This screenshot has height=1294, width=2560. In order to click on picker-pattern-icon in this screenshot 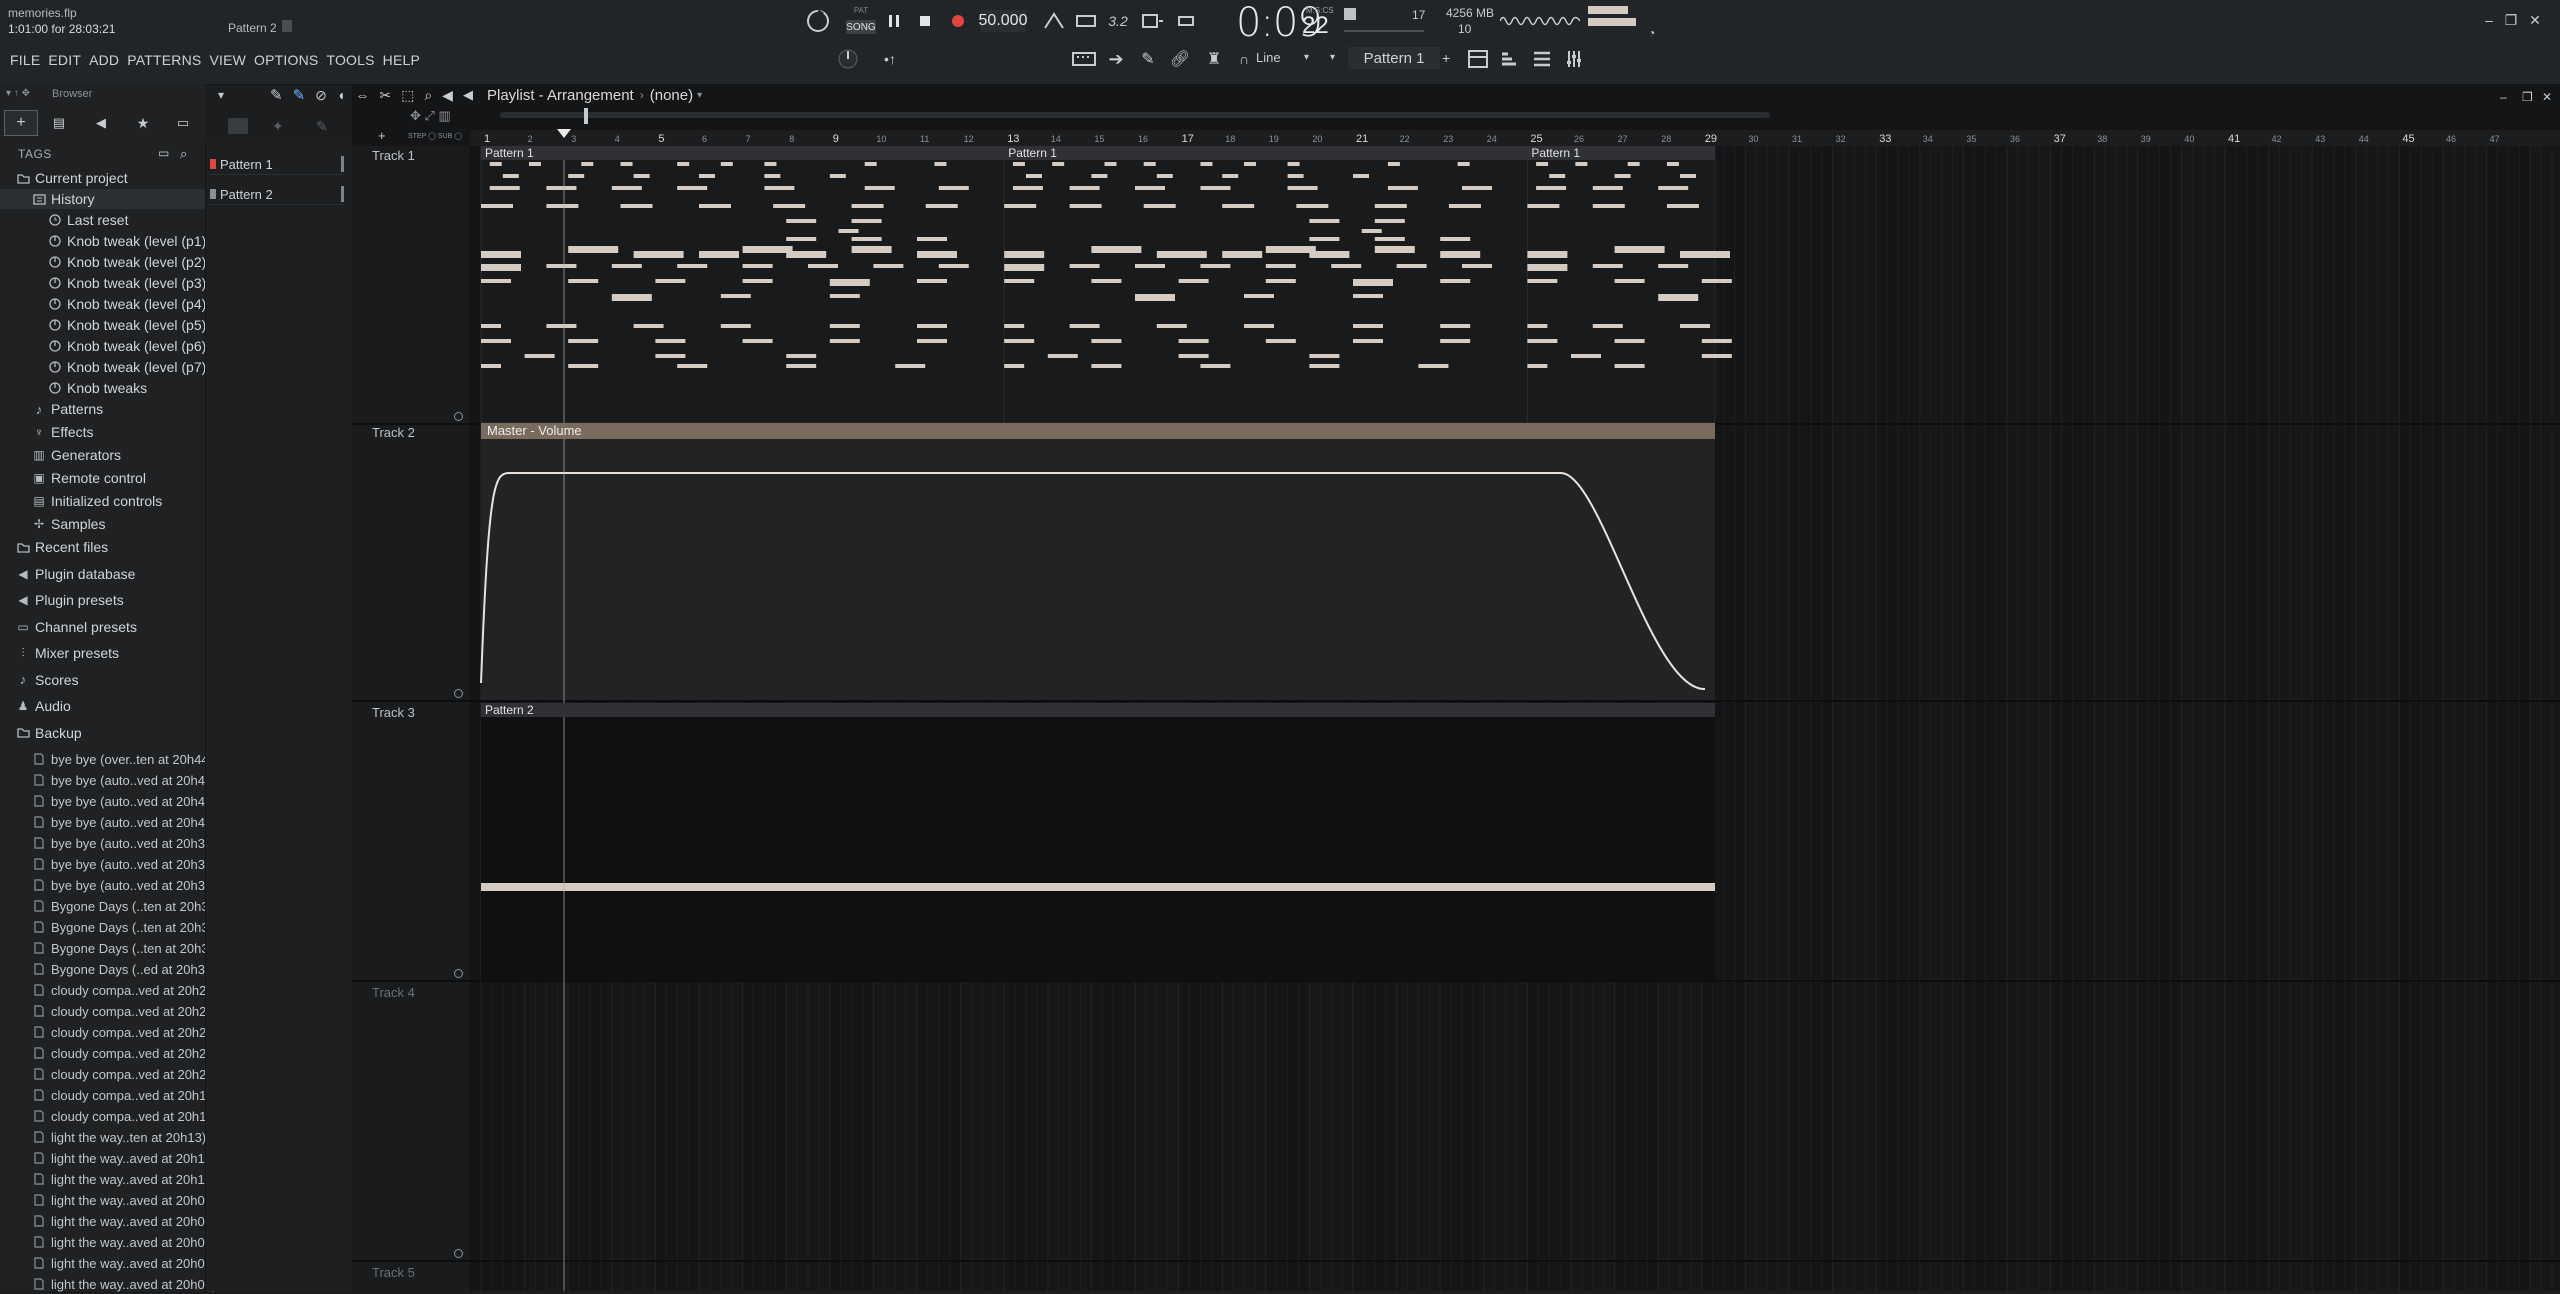, I will do `click(238, 126)`.